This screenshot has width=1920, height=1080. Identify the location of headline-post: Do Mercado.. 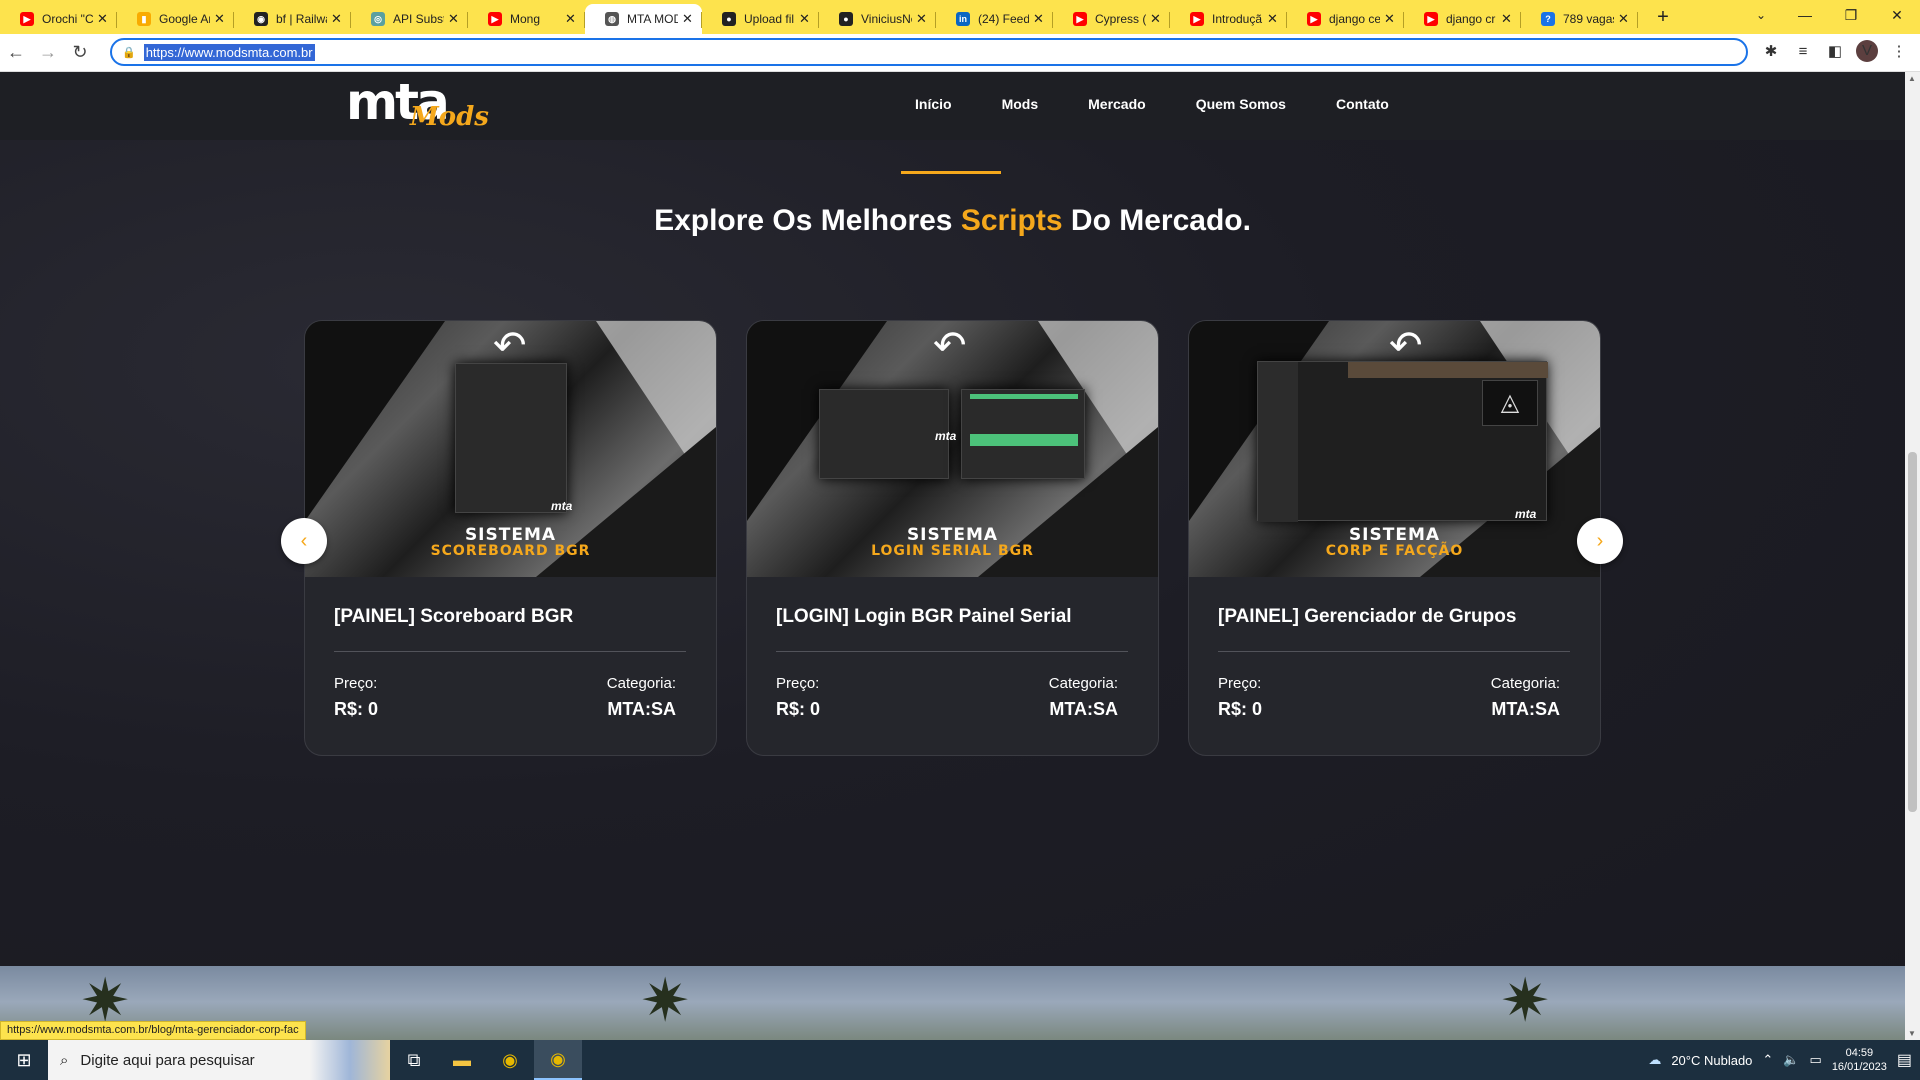
(1160, 220).